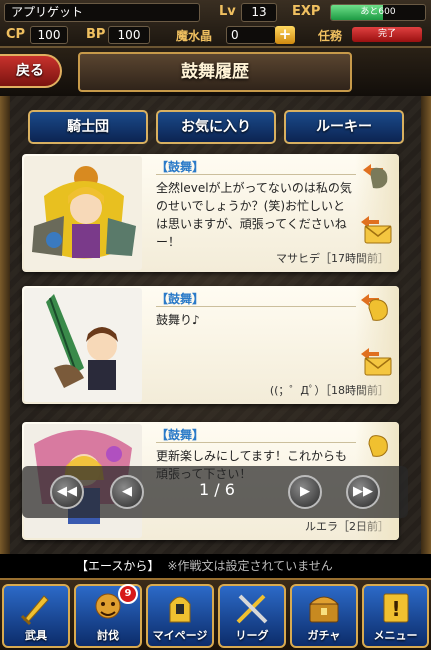 This screenshot has height=650, width=431. Describe the element at coordinates (330, 36) in the screenshot. I see `task-label: 任務` at that location.